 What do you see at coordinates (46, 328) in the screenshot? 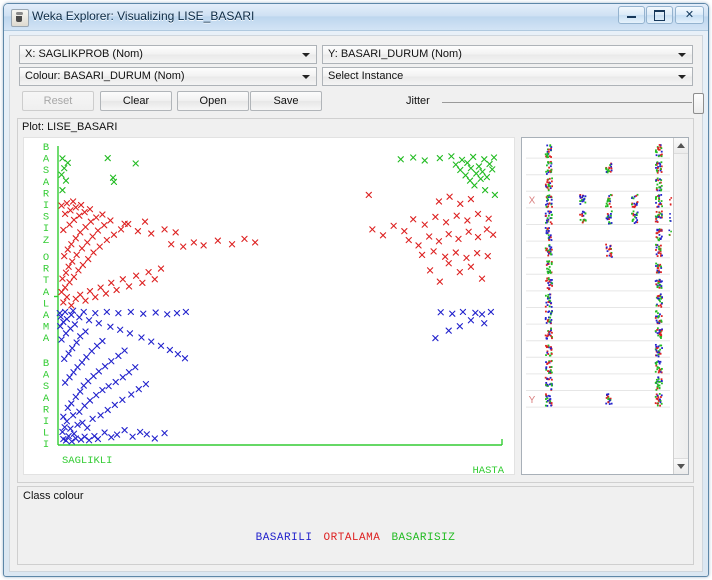
I see `svg-text: M` at bounding box center [46, 328].